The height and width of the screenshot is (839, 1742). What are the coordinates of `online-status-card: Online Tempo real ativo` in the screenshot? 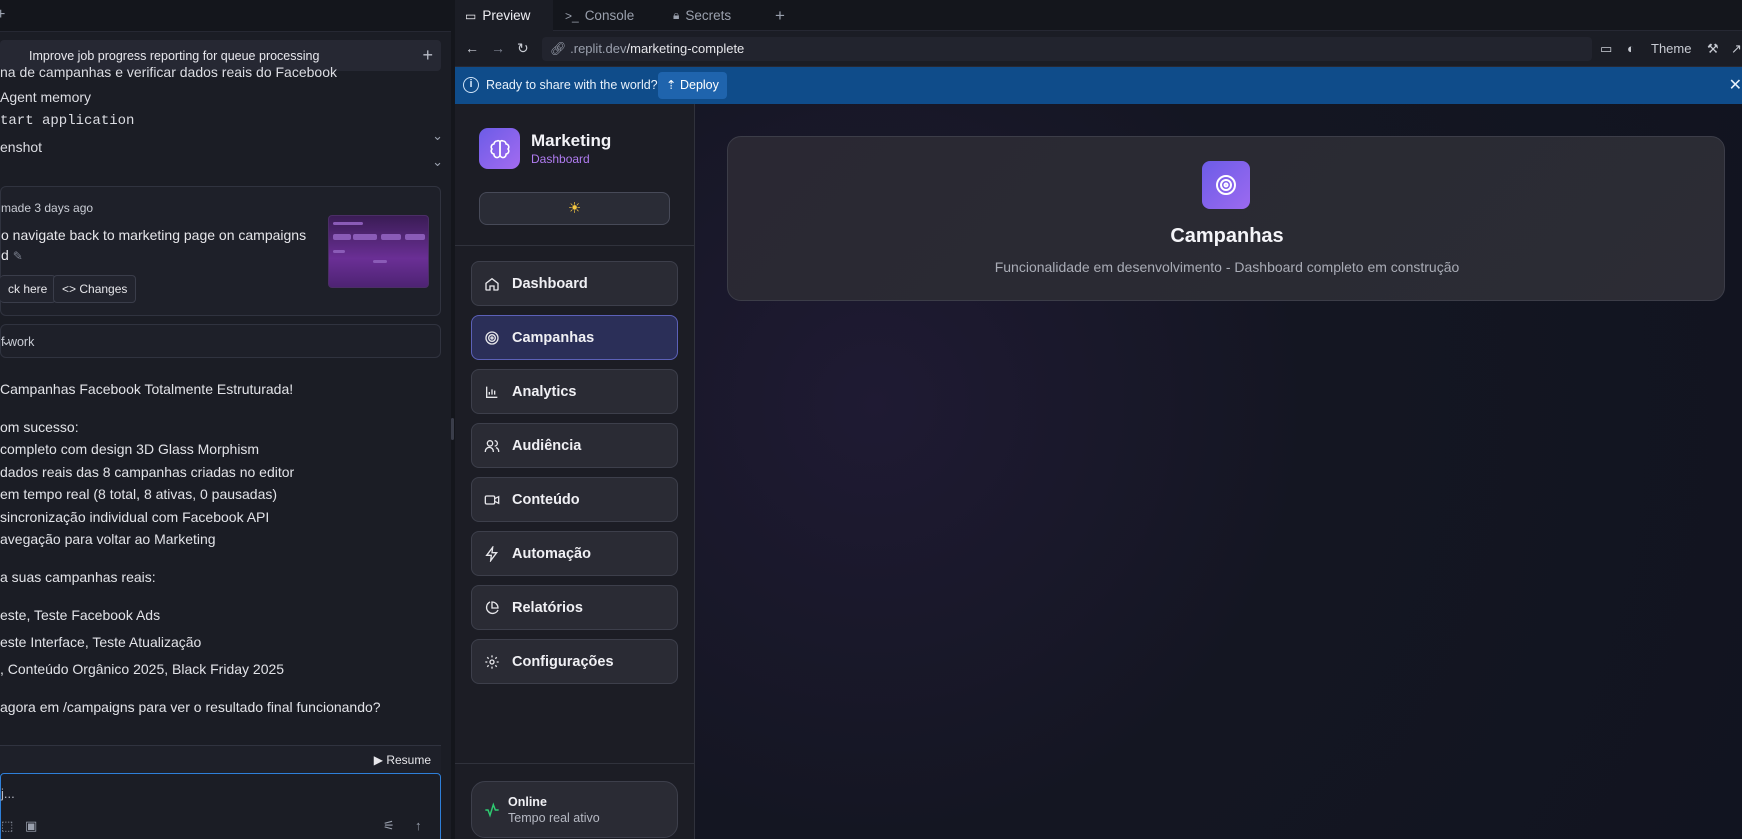 It's located at (574, 809).